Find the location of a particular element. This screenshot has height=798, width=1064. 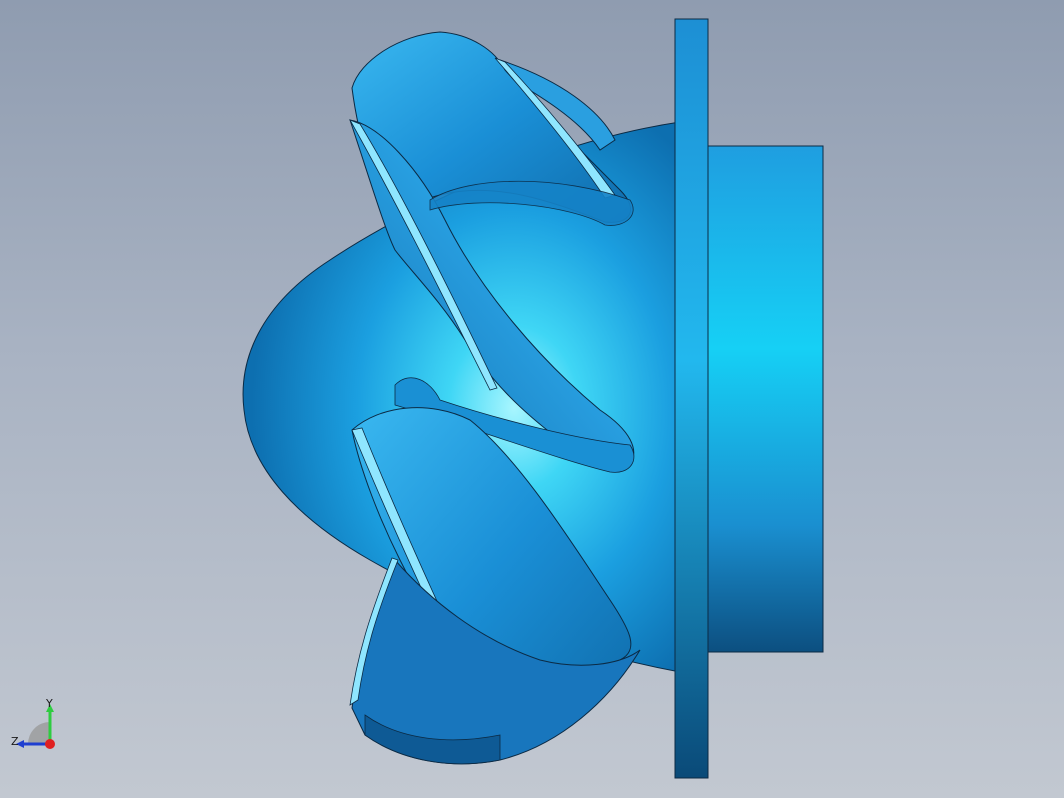

axis-triad: Y Z is located at coordinates (34, 727).